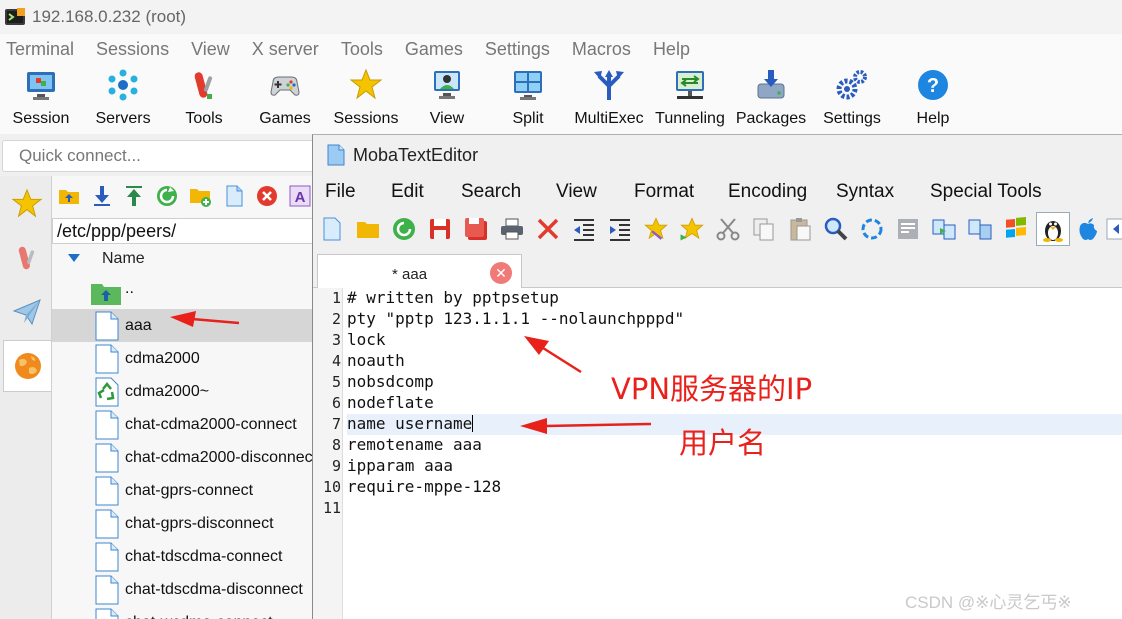 The image size is (1122, 619). I want to click on sftp-file-row: chat-tdscdma-disconnect, so click(183, 589).